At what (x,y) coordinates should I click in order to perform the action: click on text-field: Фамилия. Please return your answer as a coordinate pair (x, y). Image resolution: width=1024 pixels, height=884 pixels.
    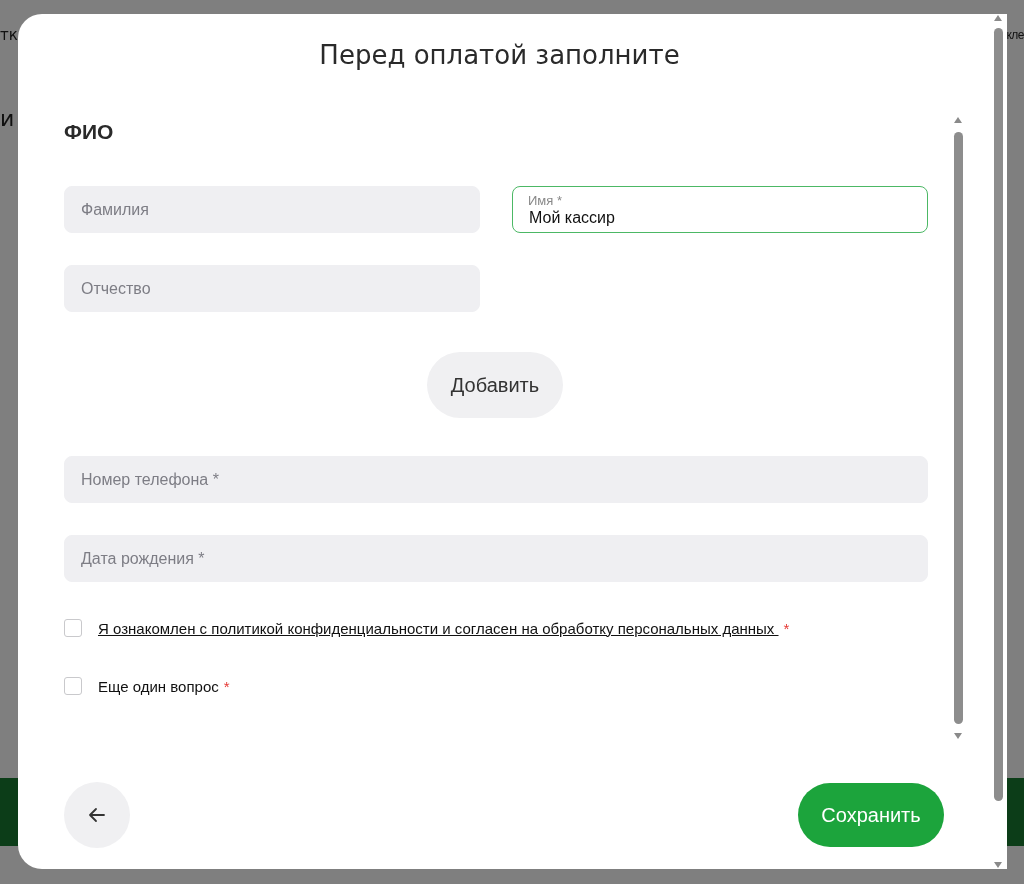
    Looking at the image, I should click on (272, 209).